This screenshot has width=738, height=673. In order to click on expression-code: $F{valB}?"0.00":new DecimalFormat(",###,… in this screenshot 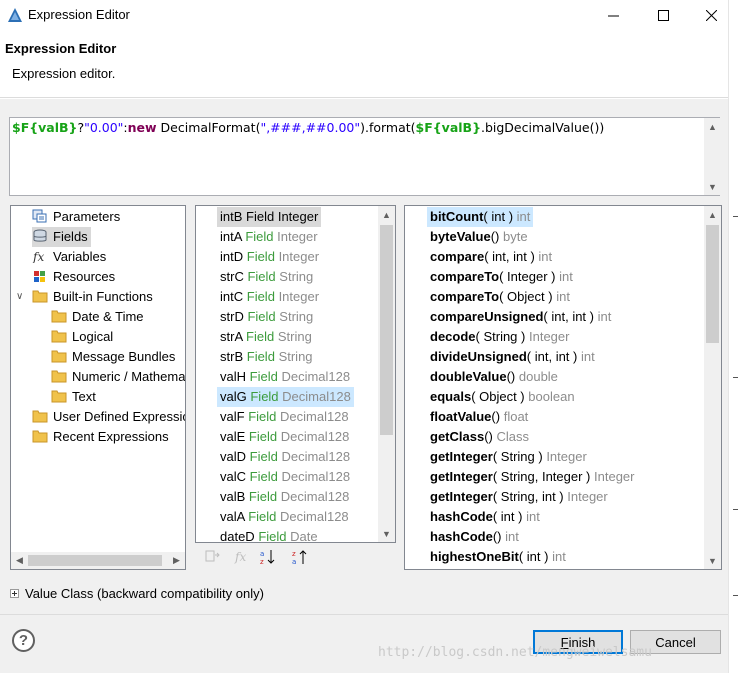, I will do `click(308, 127)`.